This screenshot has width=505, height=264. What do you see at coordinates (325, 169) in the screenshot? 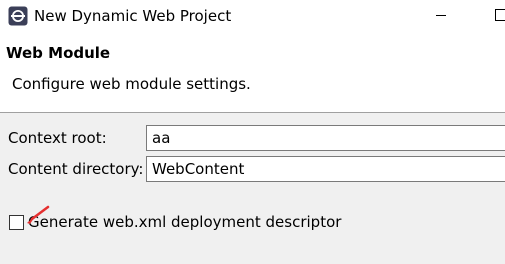
I see `content-directory-input: WebContent` at bounding box center [325, 169].